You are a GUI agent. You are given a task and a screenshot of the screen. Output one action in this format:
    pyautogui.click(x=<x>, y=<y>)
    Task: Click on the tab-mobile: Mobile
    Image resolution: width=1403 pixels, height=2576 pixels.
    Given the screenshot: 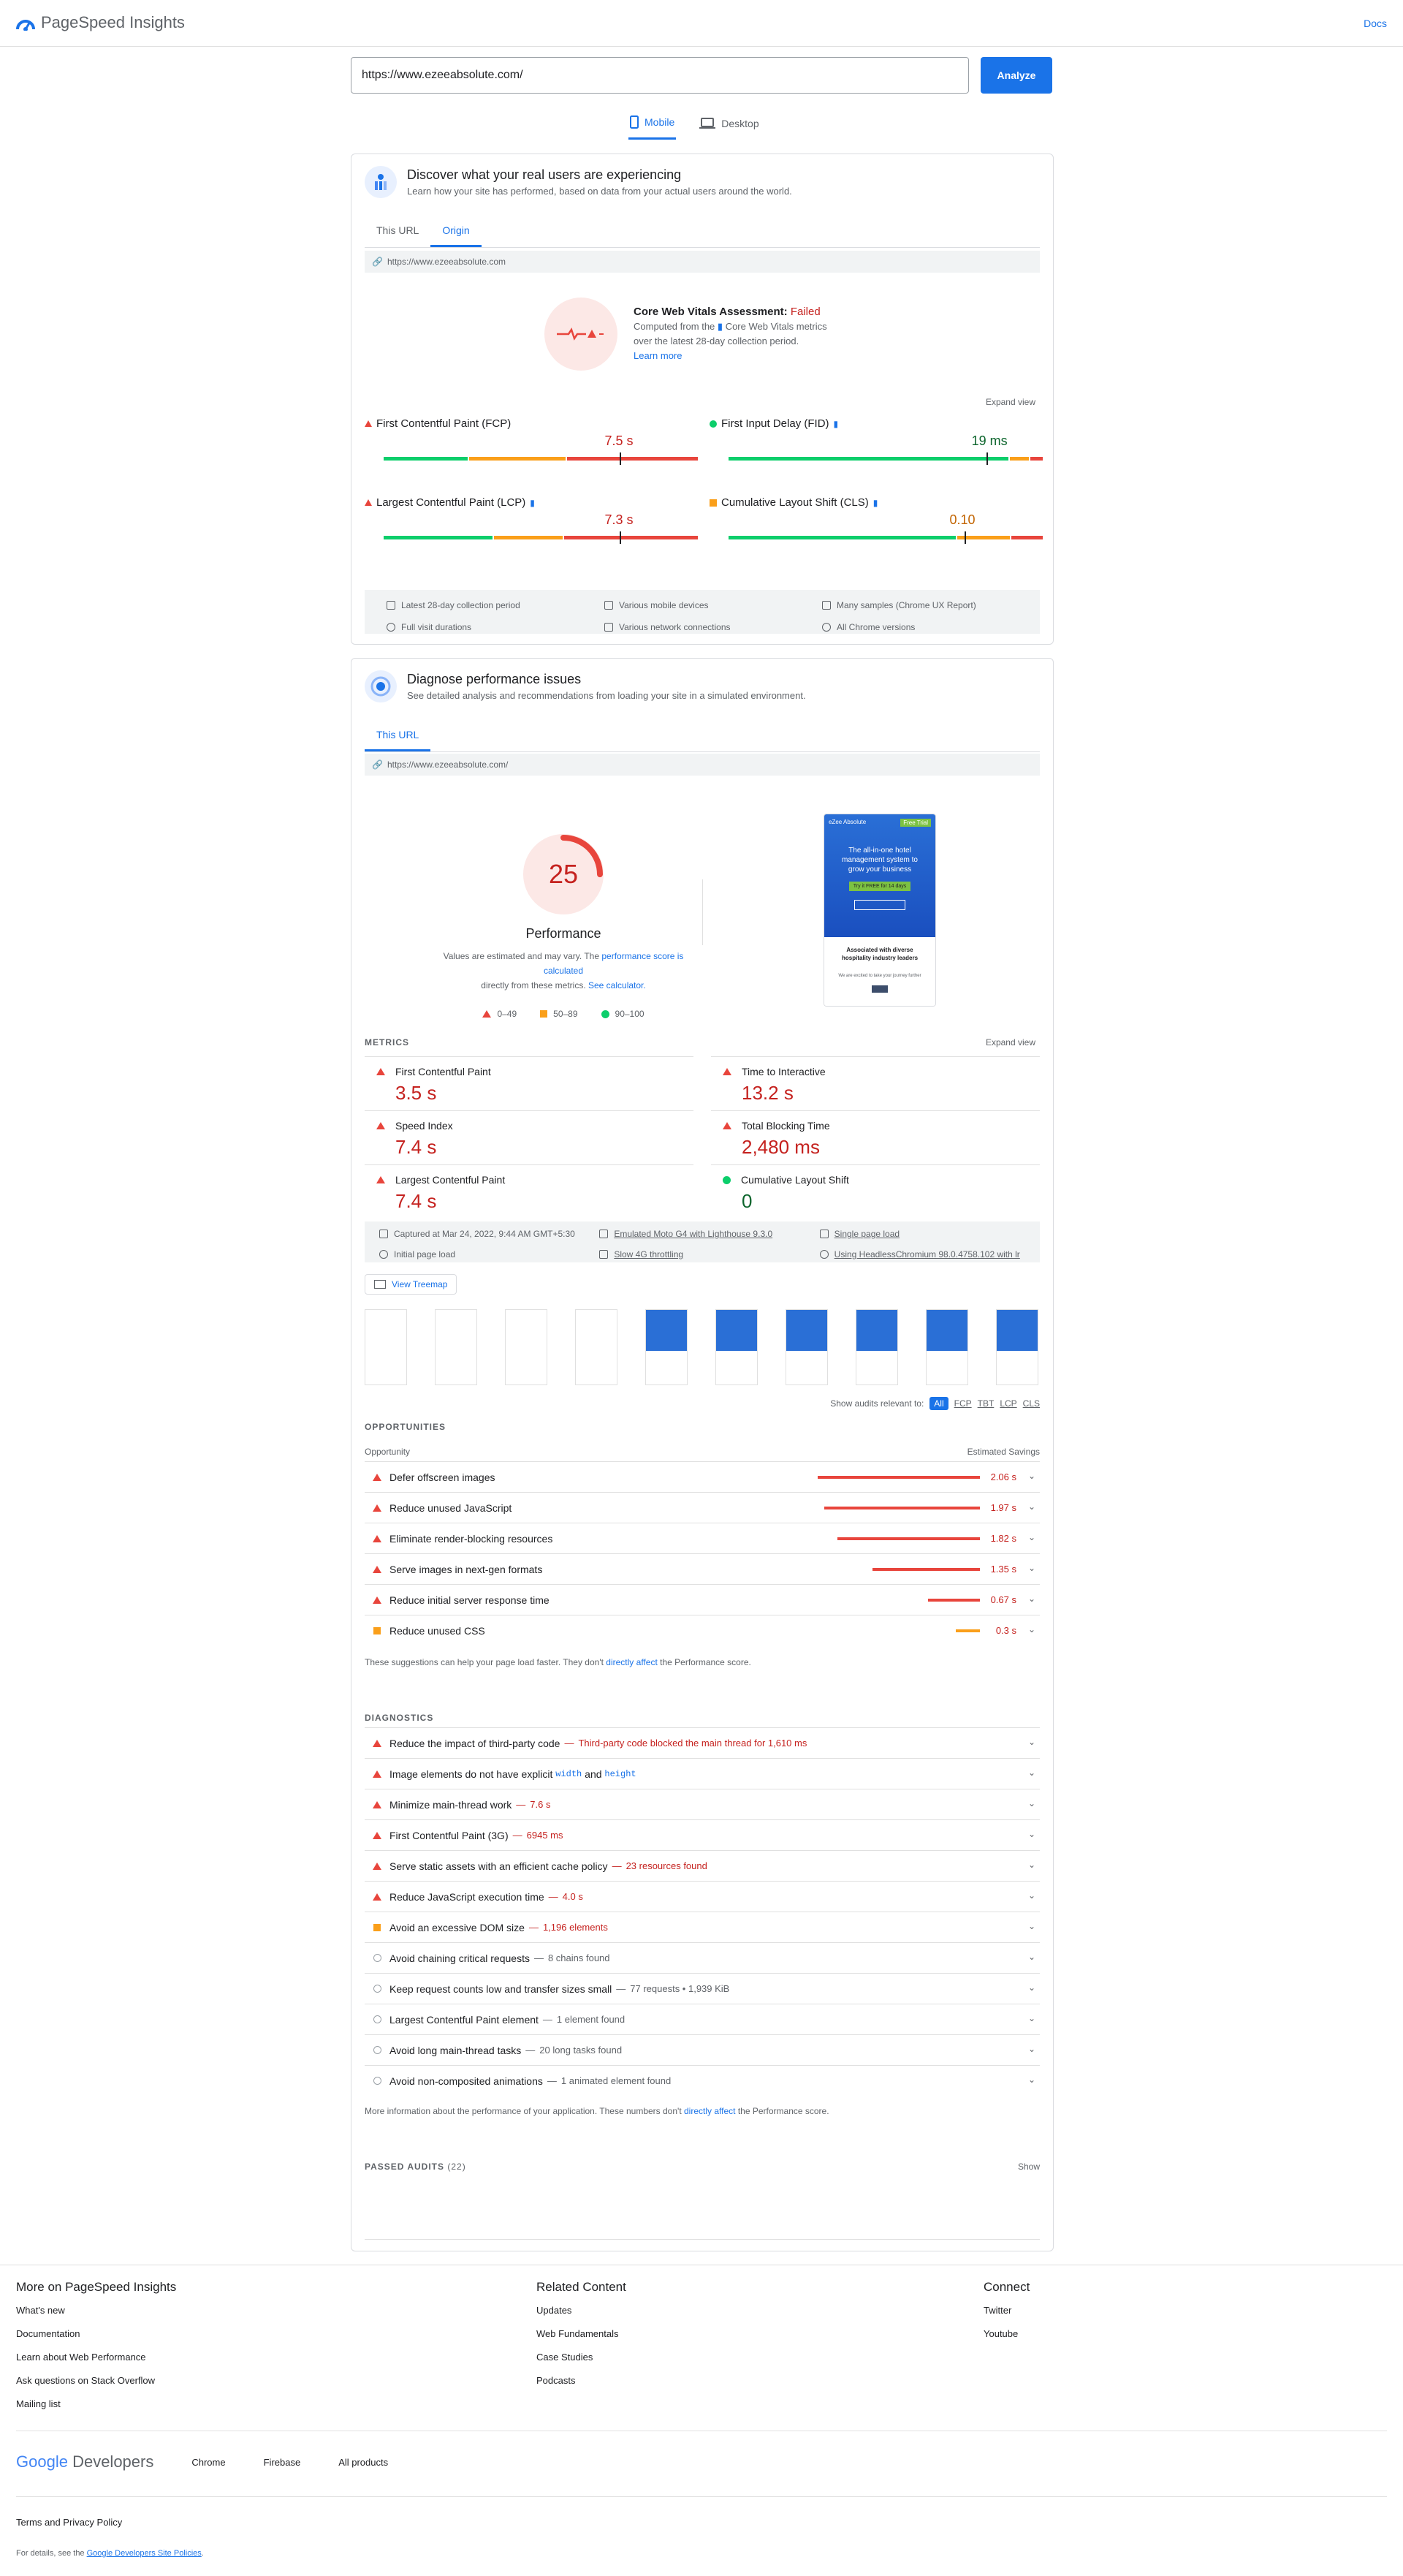 What is the action you would take?
    pyautogui.click(x=653, y=125)
    